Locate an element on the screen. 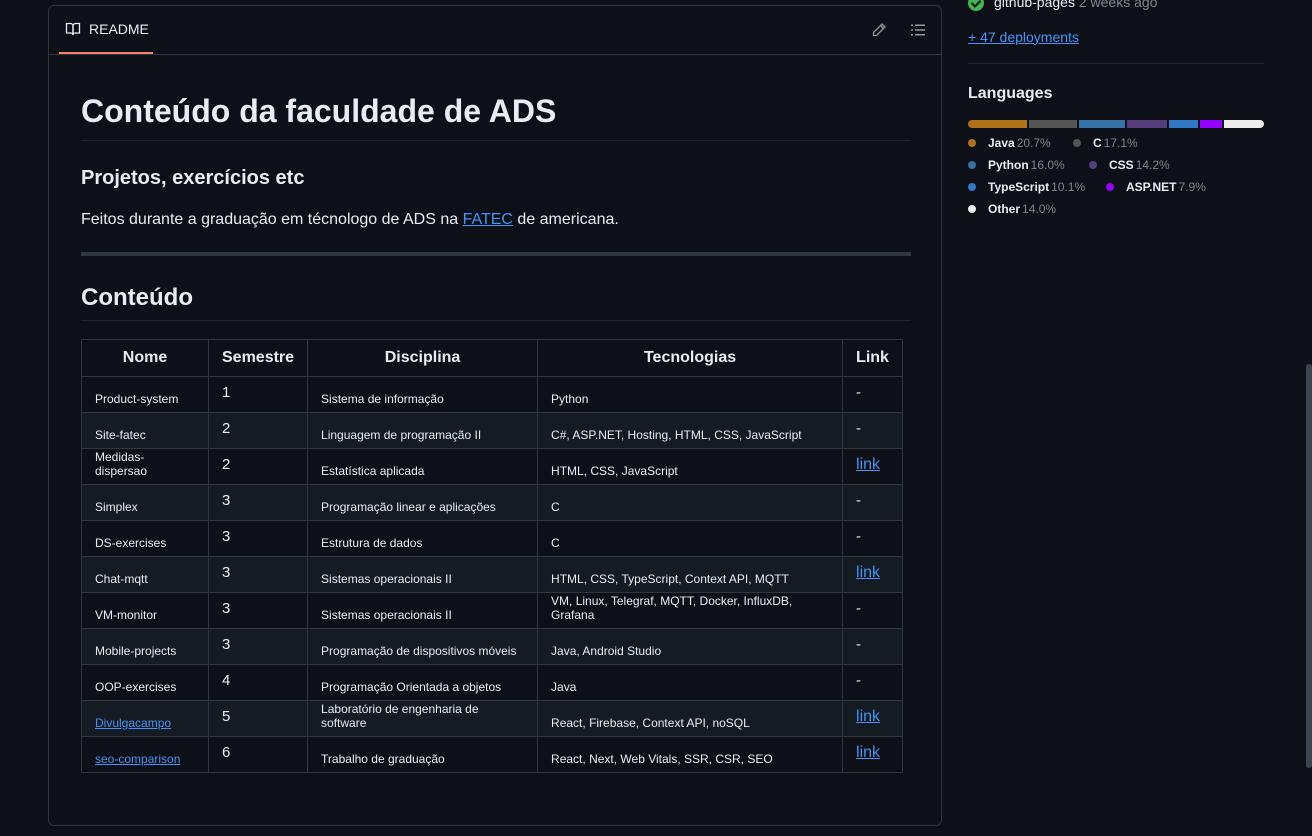  cell-nome: Product-system is located at coordinates (145, 394).